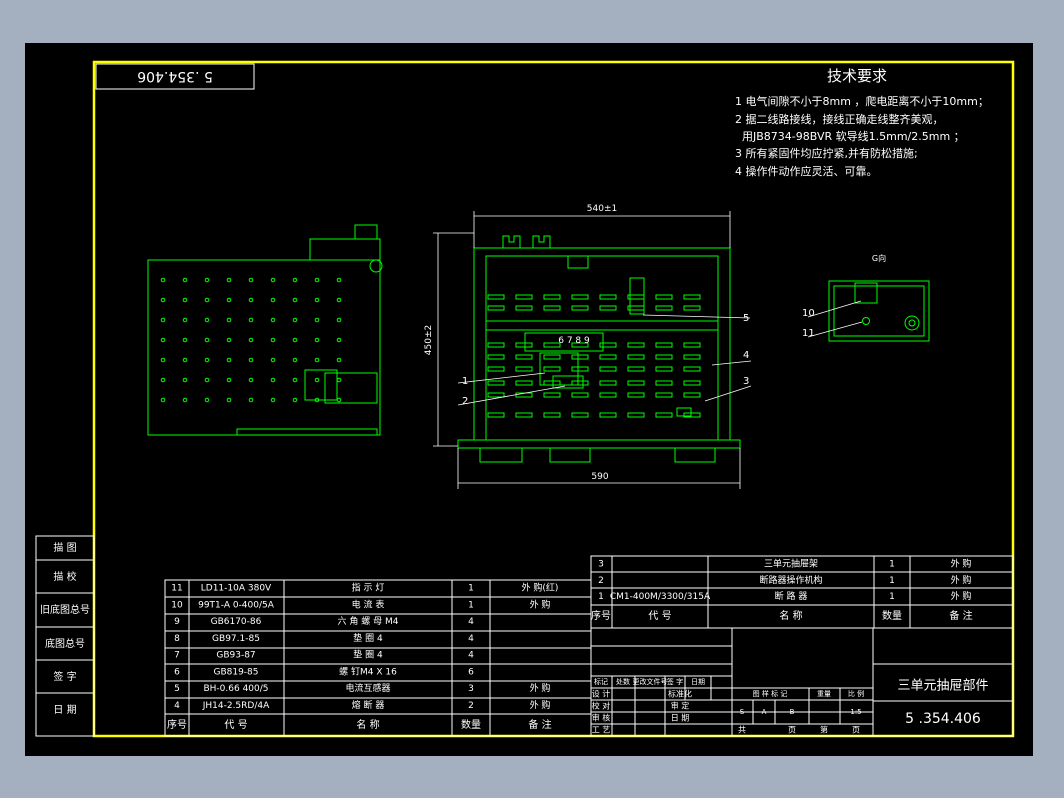  I want to click on bom-left-cell: 3, so click(471, 689).